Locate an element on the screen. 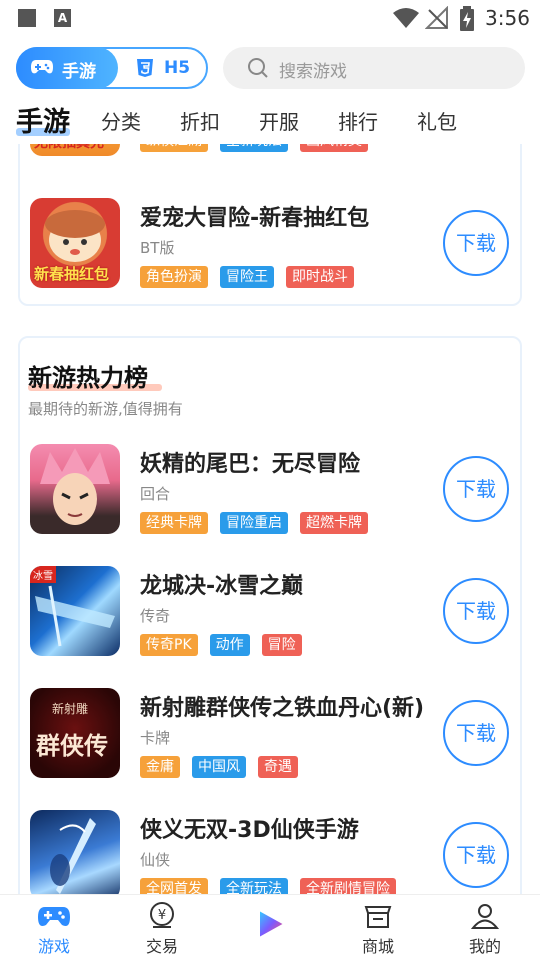 The width and height of the screenshot is (540, 960). game-genre: 回合 is located at coordinates (155, 494).